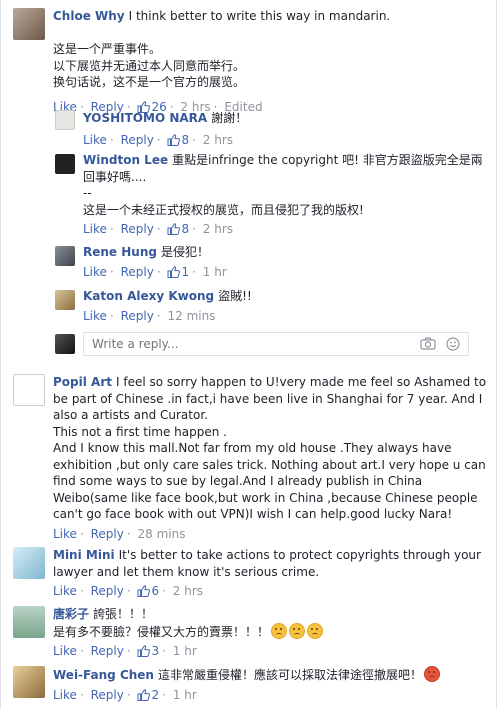 The width and height of the screenshot is (497, 708). I want to click on comment-actions: Like · Reply · 1 · 1 hr, so click(155, 271).